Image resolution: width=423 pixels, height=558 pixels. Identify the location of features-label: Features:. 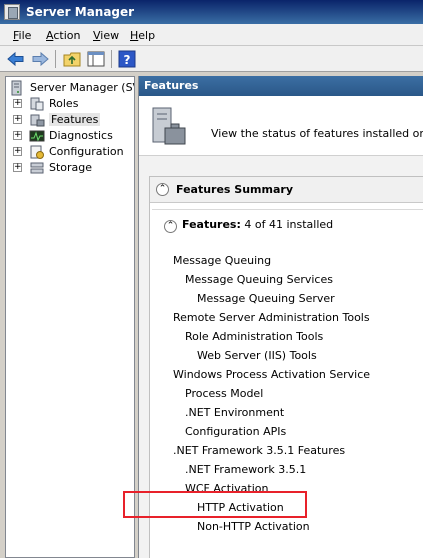
(211, 224).